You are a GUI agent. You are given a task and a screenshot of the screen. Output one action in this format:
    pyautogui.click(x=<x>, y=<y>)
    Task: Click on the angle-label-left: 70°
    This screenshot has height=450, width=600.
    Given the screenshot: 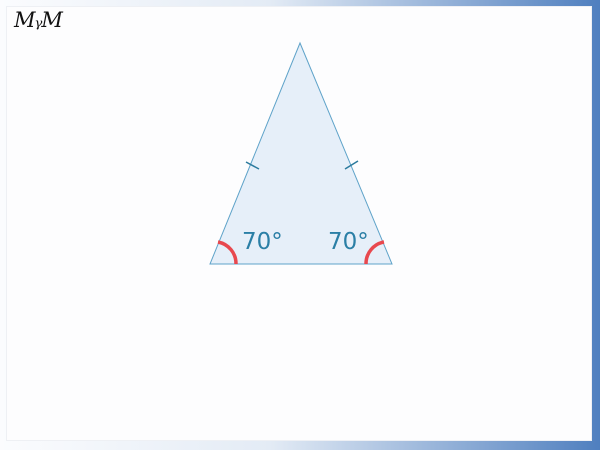 What is the action you would take?
    pyautogui.click(x=262, y=242)
    